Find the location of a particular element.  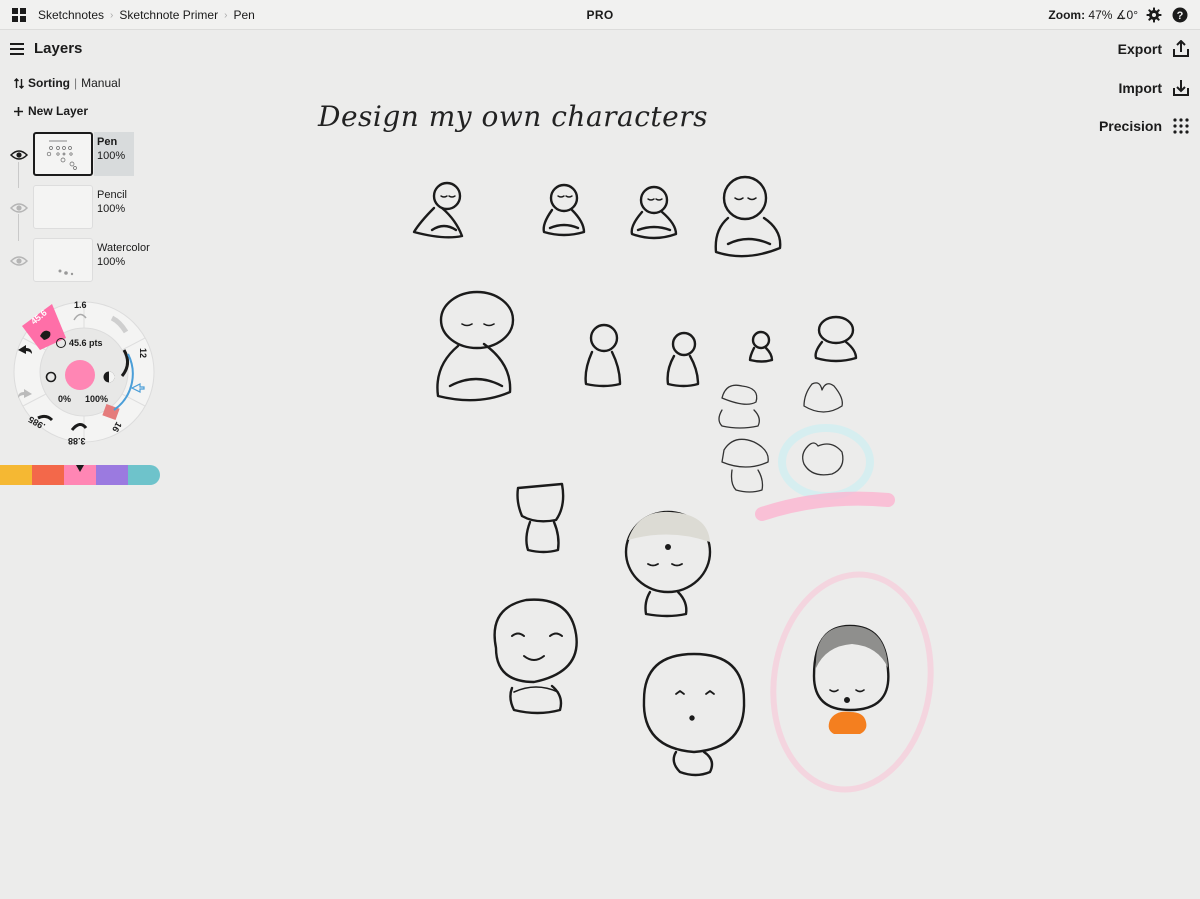

layer-info-watercolor: Watercolor 100% is located at coordinates (122, 260).